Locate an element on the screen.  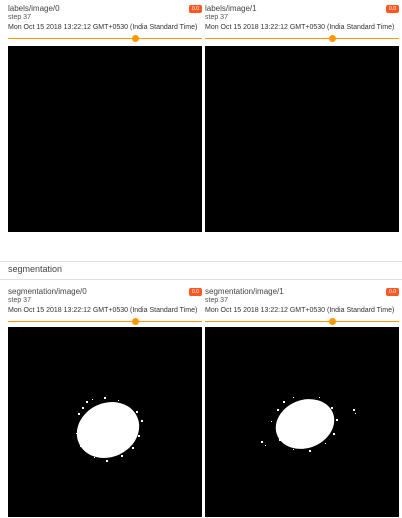
section-title: segmentation is located at coordinates (35, 269).